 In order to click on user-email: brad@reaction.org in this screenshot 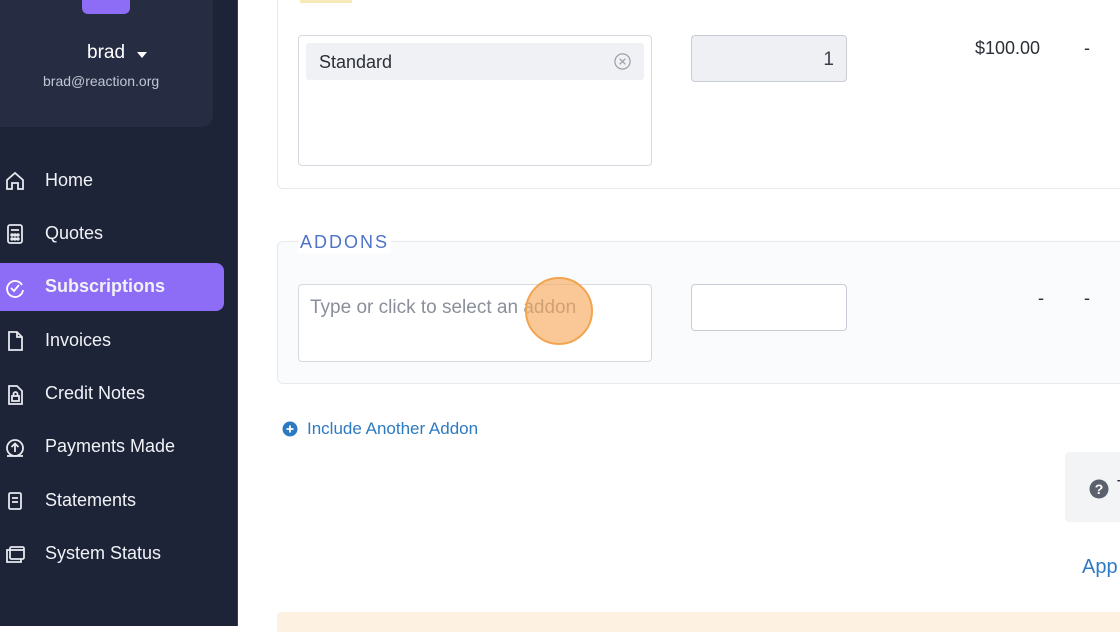, I will do `click(101, 81)`.